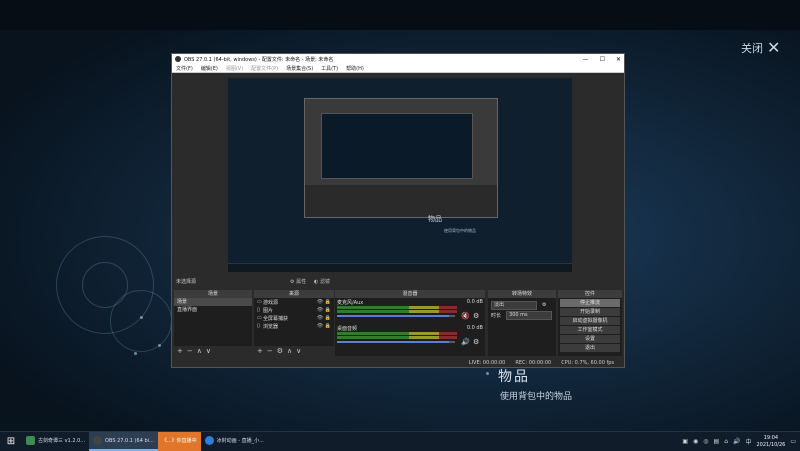 Image resolution: width=800 pixels, height=451 pixels. Describe the element at coordinates (717, 441) in the screenshot. I see `tray-app-icon: ▤` at that location.